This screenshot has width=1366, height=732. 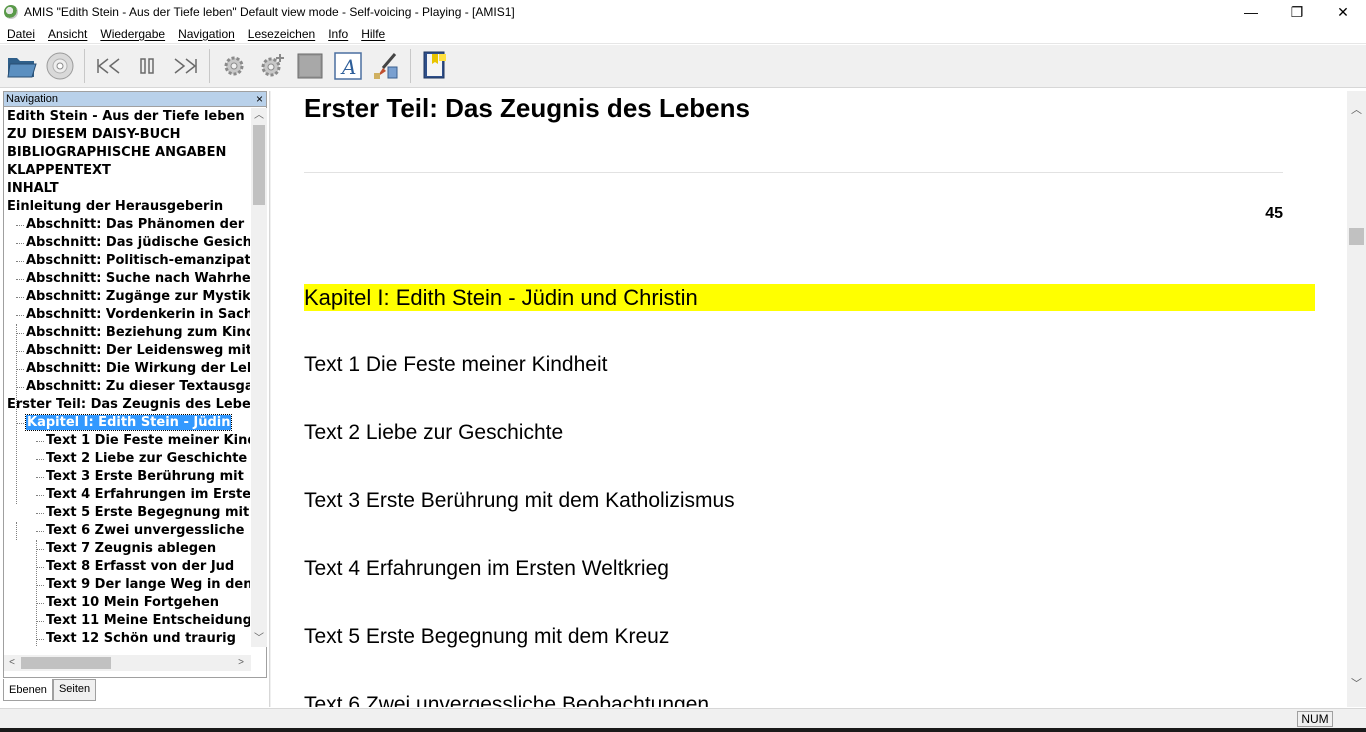 I want to click on close-pane-icon: ×, so click(x=259, y=99).